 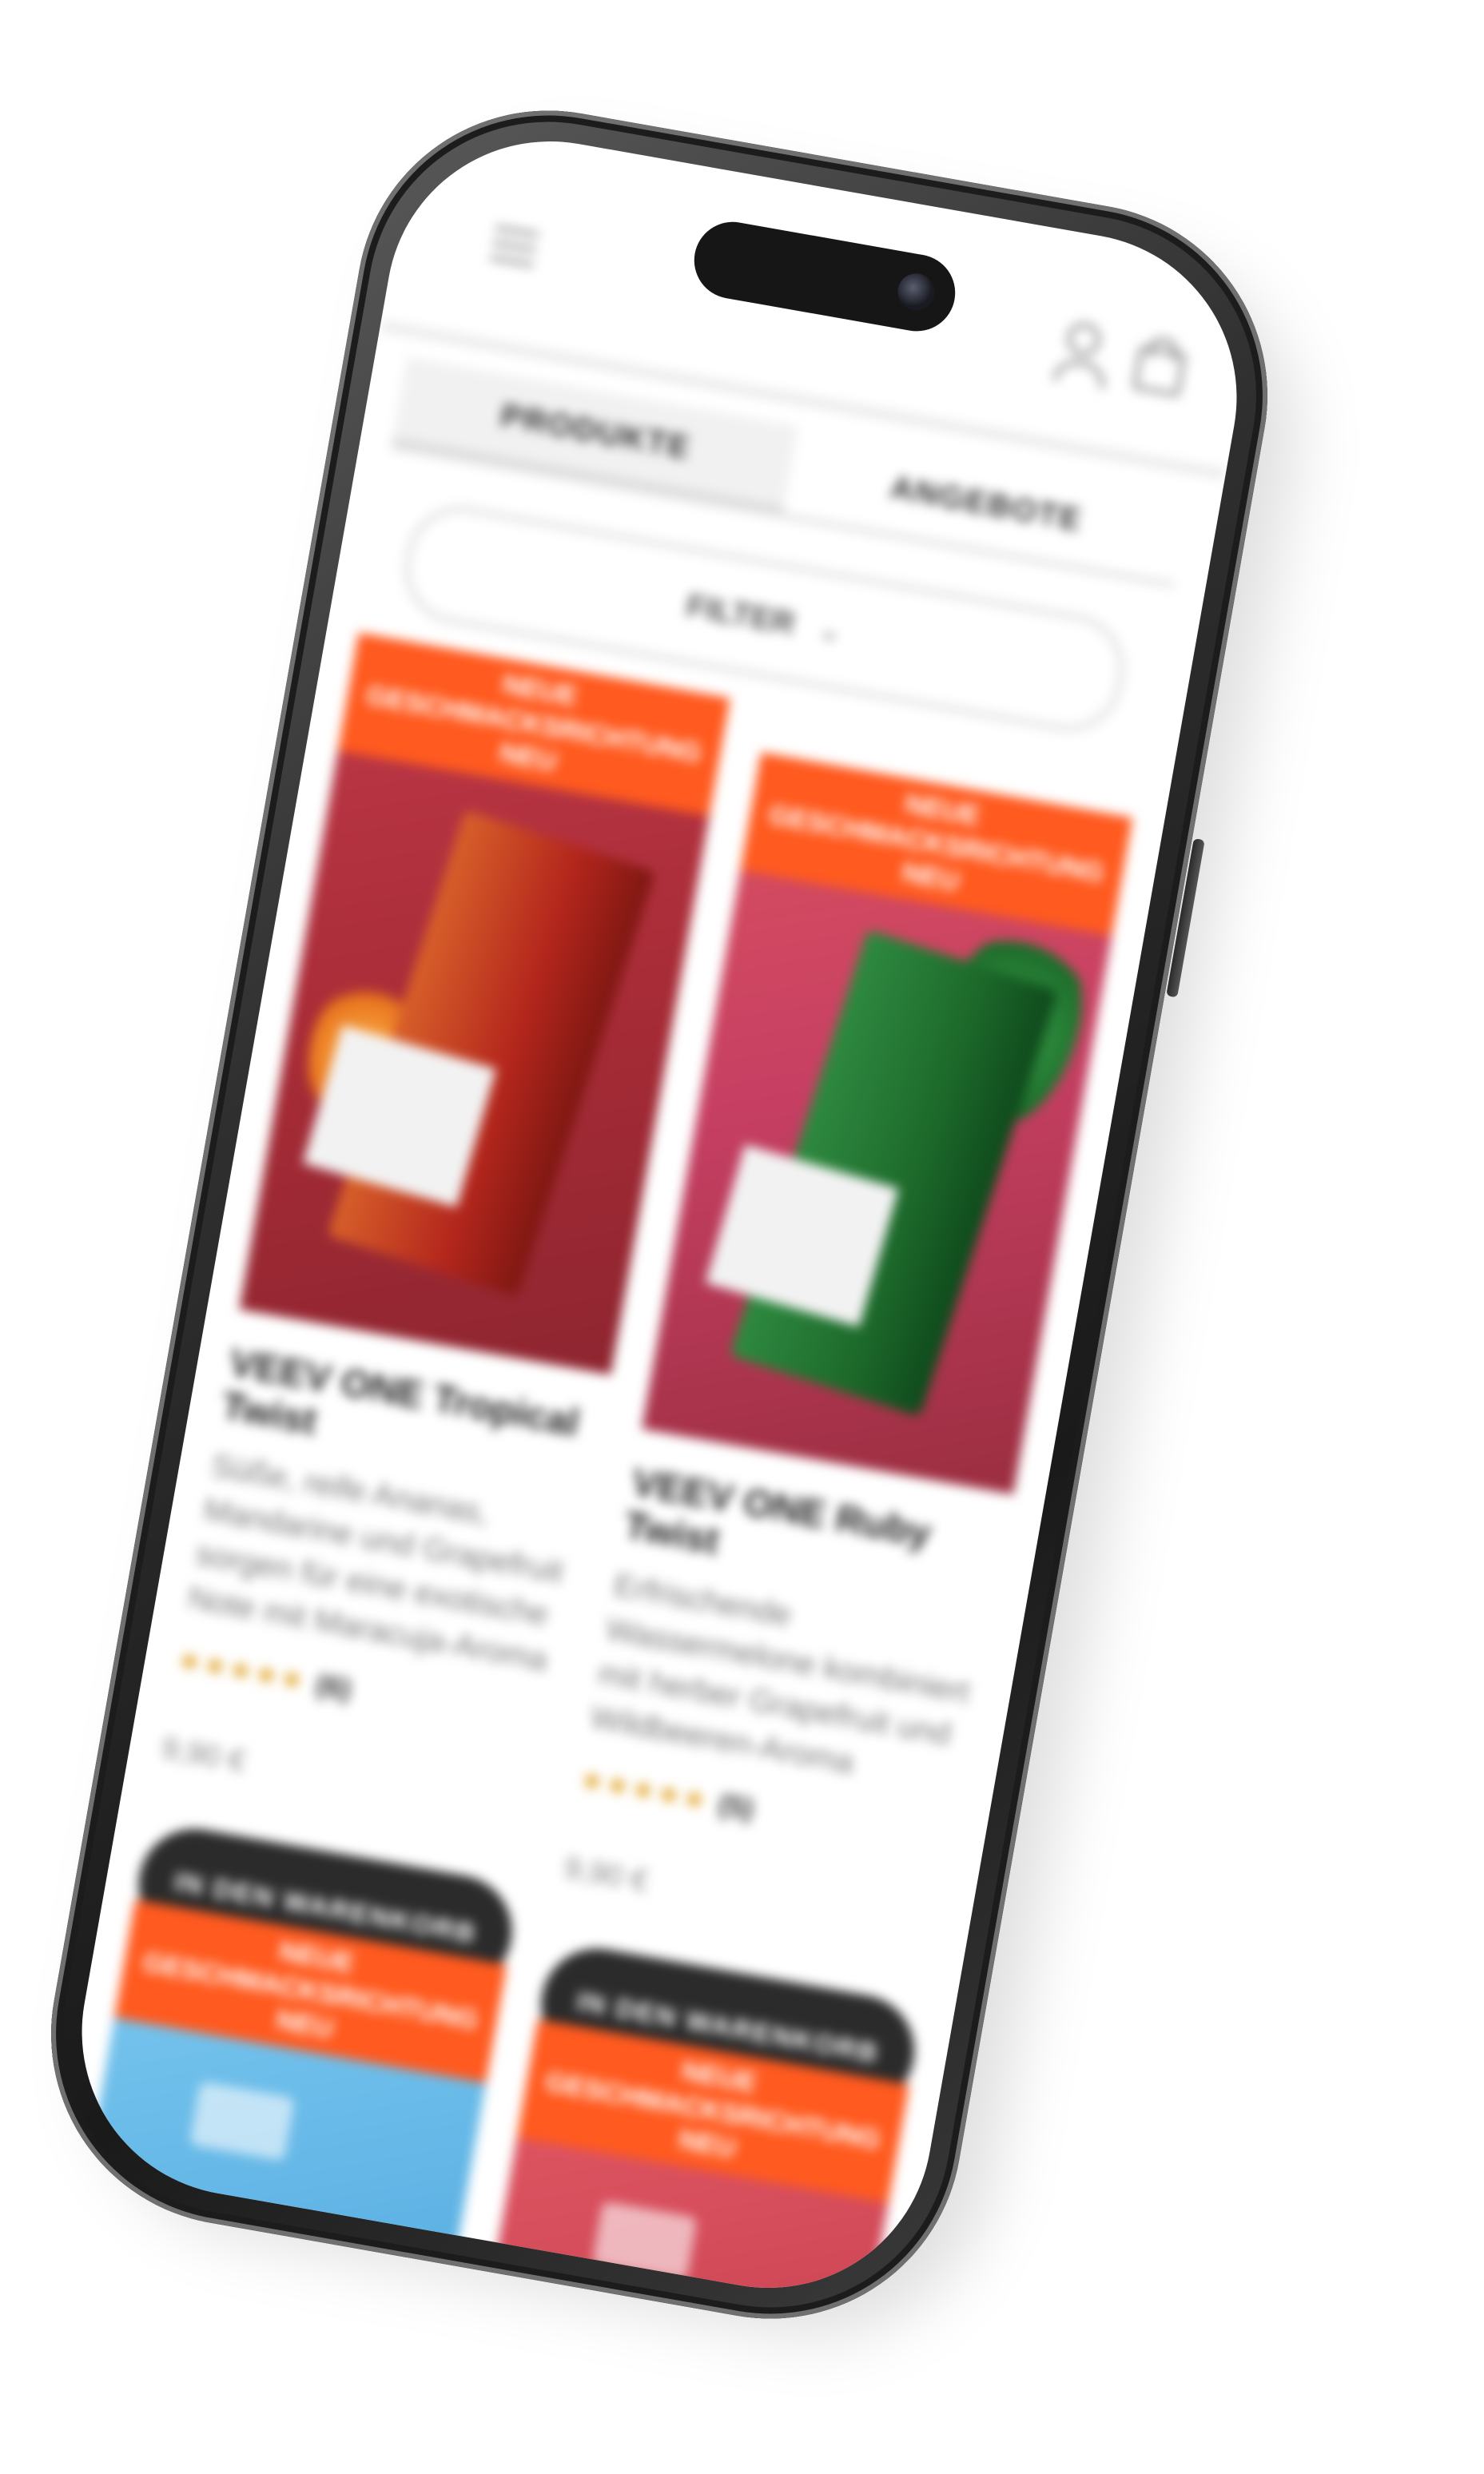 I want to click on rating-count: (5), so click(x=736, y=1806).